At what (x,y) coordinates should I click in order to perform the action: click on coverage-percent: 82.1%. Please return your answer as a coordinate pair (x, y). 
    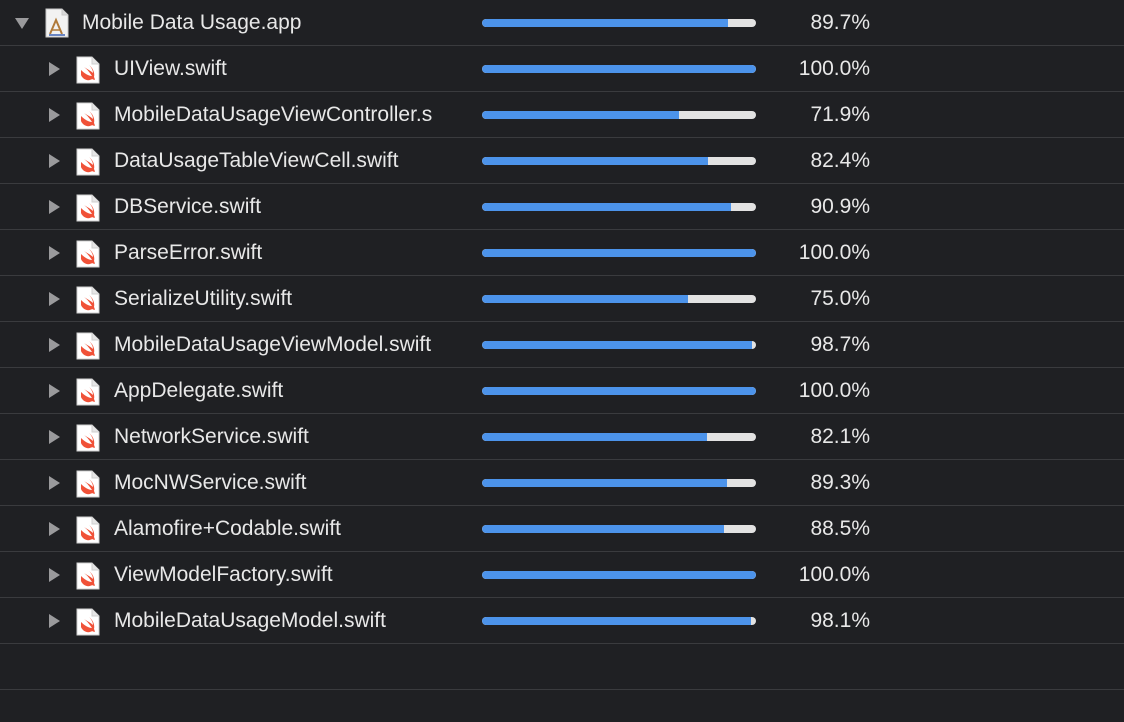
    Looking at the image, I should click on (840, 436).